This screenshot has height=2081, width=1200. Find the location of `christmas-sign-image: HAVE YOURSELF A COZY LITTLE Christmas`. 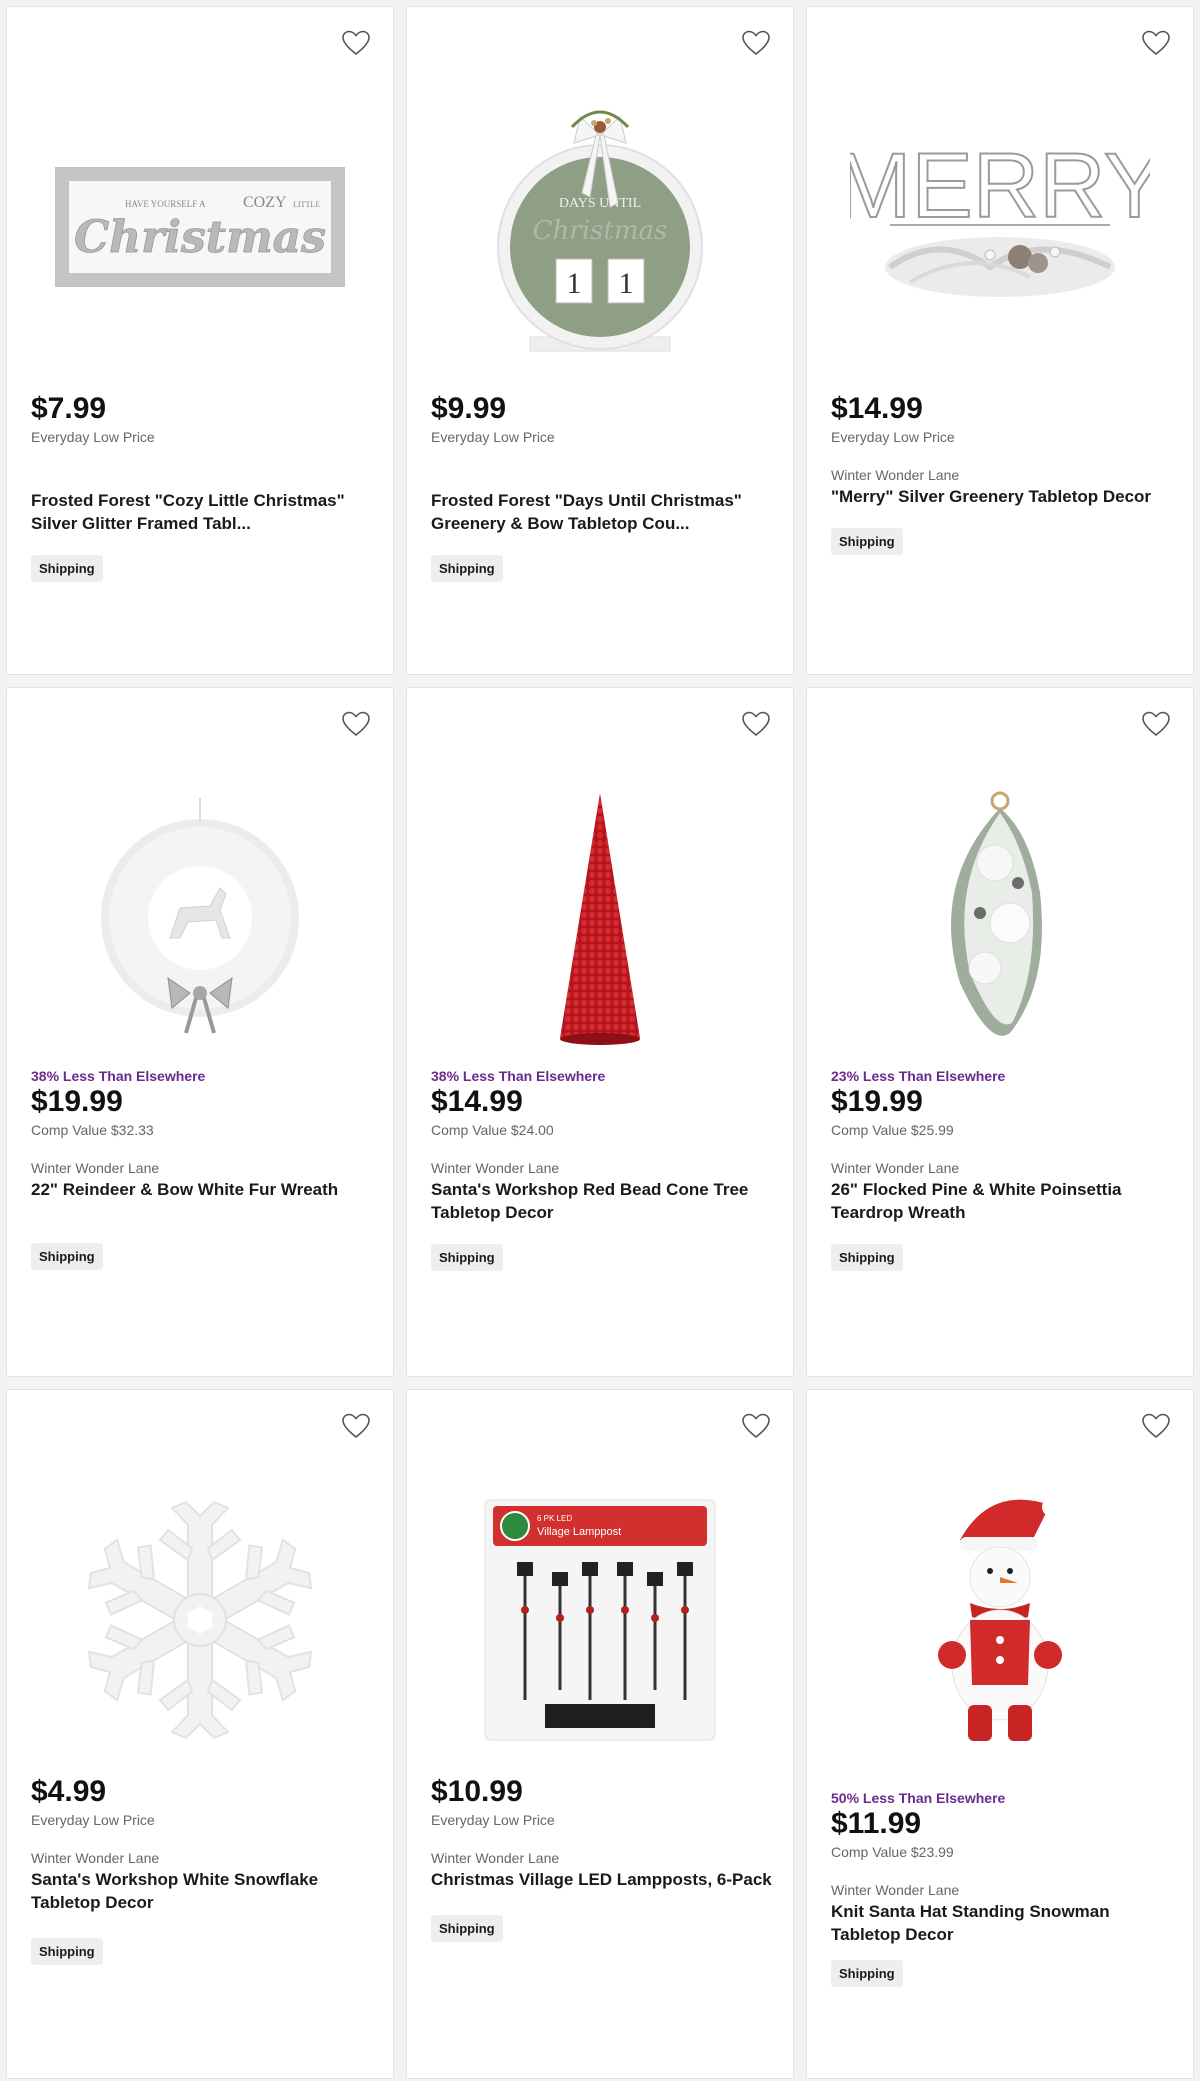

christmas-sign-image: HAVE YOURSELF A COZY LITTLE Christmas is located at coordinates (200, 227).